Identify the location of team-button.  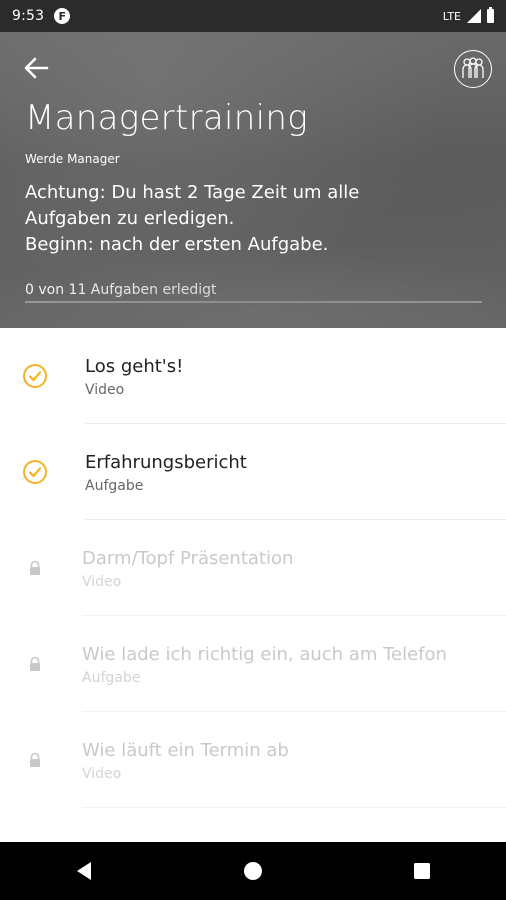
(473, 69).